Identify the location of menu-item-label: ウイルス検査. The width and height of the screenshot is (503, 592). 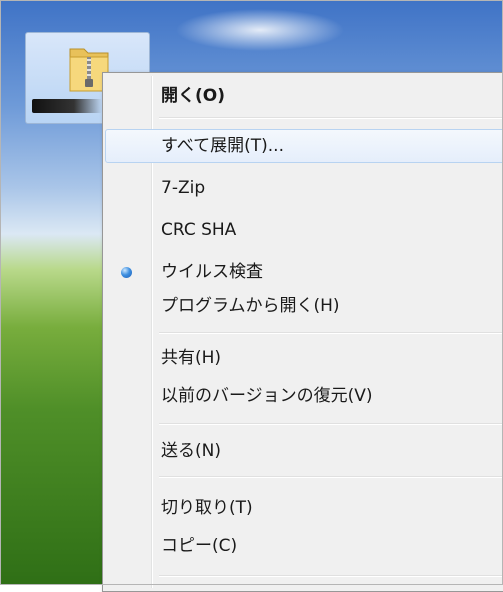
(212, 272).